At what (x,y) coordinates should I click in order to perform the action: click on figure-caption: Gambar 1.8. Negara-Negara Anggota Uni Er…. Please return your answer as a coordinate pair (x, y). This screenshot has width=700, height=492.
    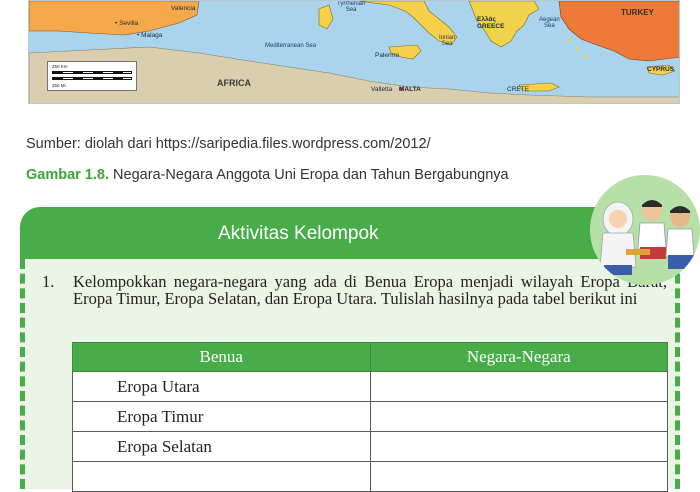
    Looking at the image, I should click on (267, 175).